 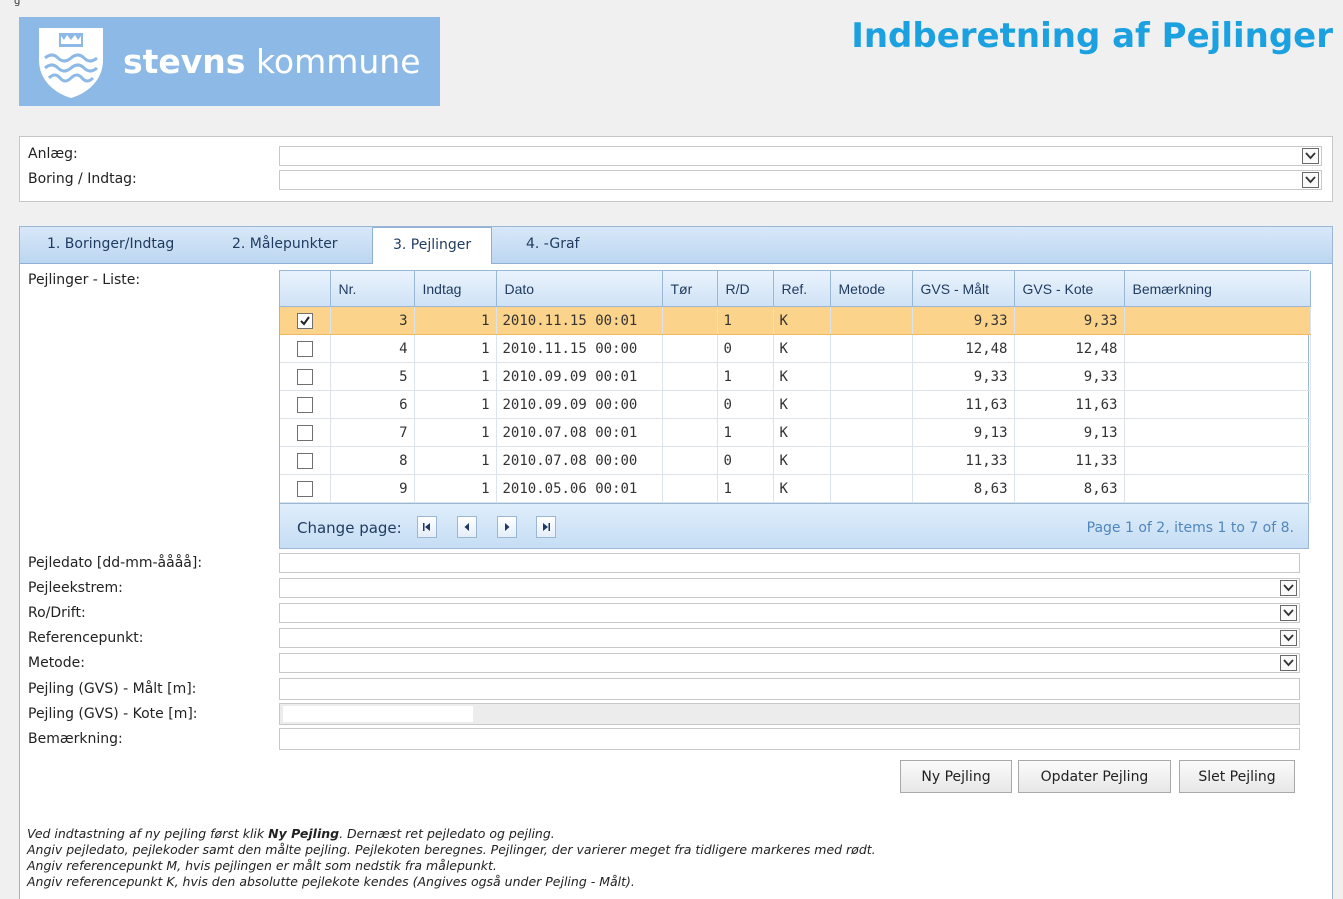 What do you see at coordinates (57, 613) in the screenshot?
I see `rodrift-label: Ro/Drift:` at bounding box center [57, 613].